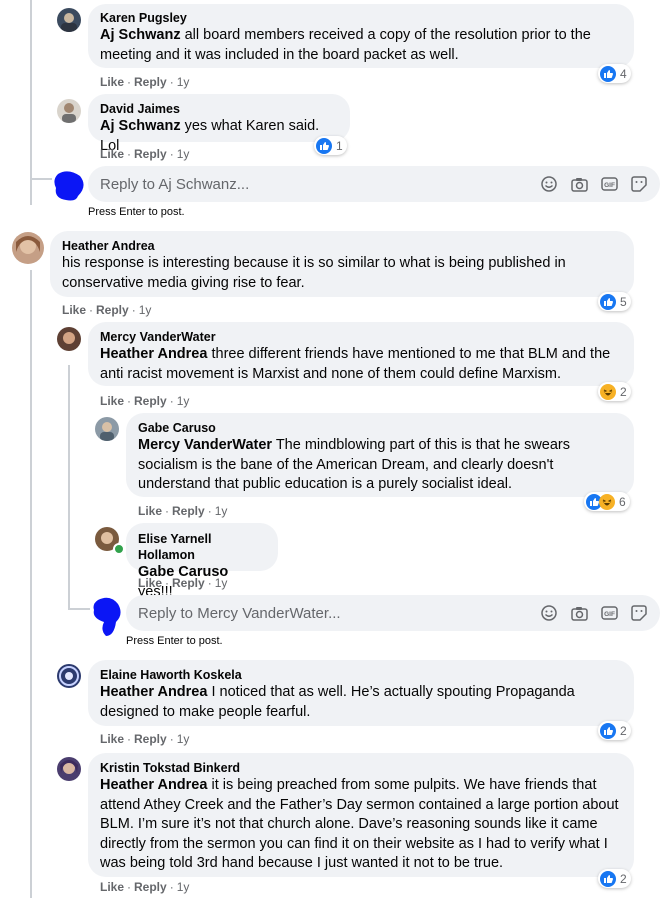  I want to click on comment-author: David Jaimes, so click(219, 109).